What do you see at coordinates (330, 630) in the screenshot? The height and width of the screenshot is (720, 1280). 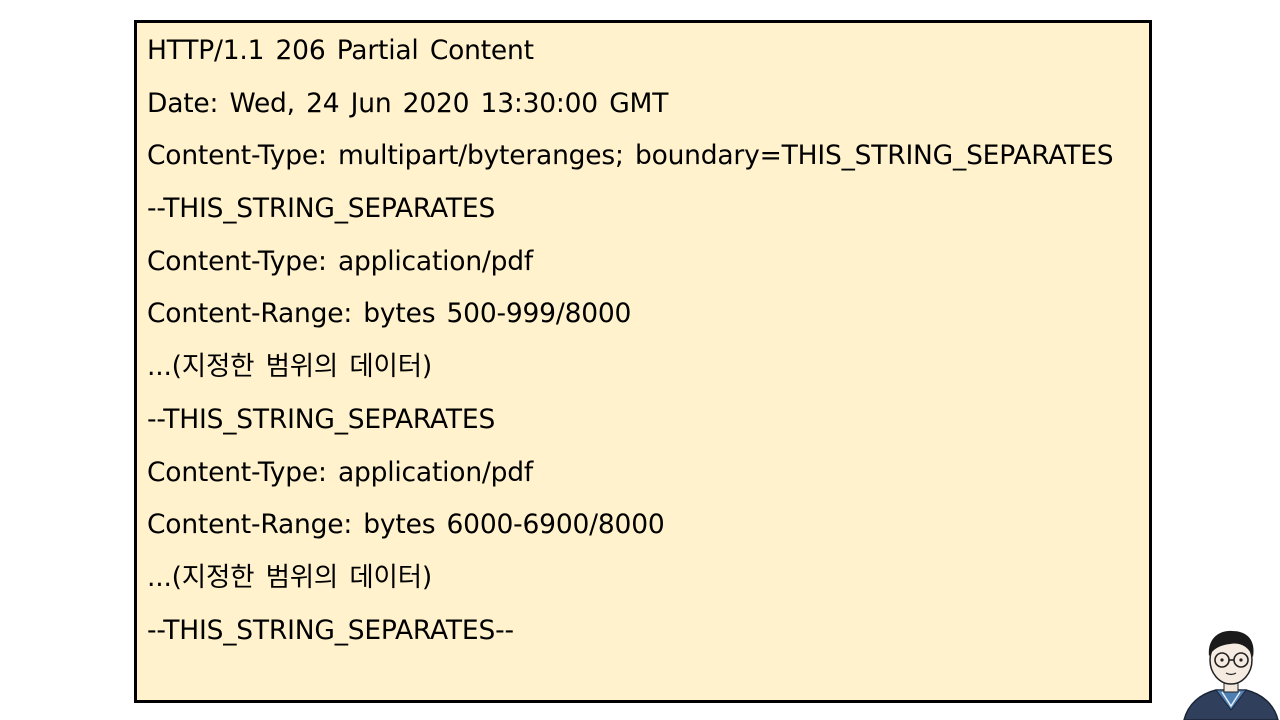 I see `closing-boundary-line: --THIS_STRING_SEPARATES--` at bounding box center [330, 630].